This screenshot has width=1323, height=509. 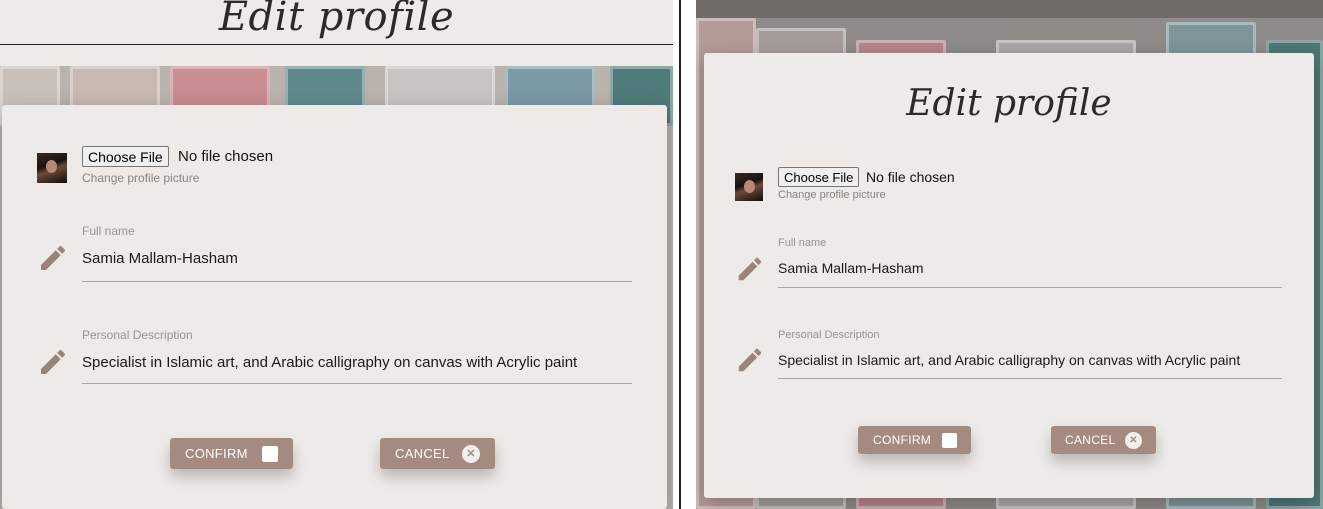 What do you see at coordinates (680, 254) in the screenshot?
I see `screenshot-divider` at bounding box center [680, 254].